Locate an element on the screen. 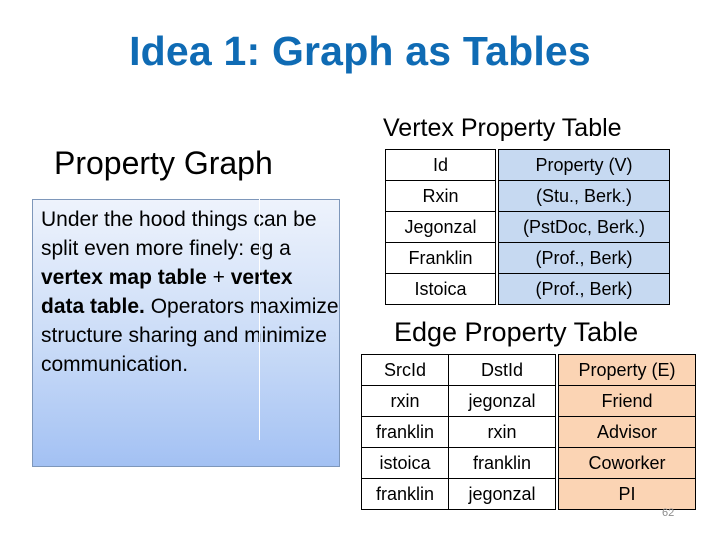 Image resolution: width=720 pixels, height=540 pixels. table-row: rxin jegonzal Friend is located at coordinates (528, 401).